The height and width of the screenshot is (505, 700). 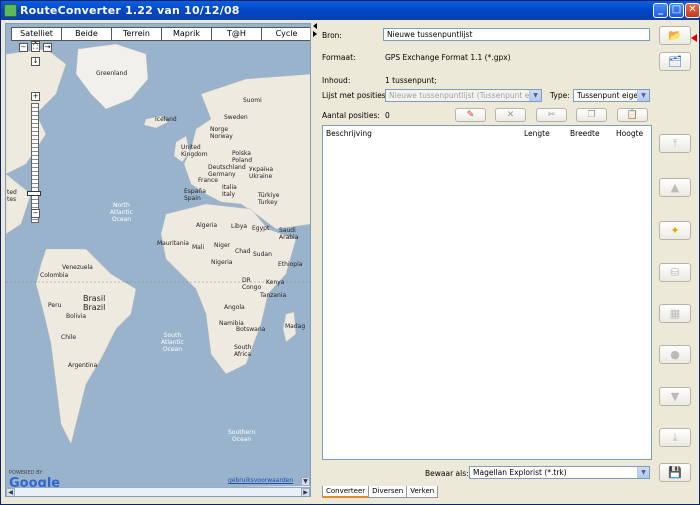 I want to click on pointer-arrow-icon, so click(x=694, y=38).